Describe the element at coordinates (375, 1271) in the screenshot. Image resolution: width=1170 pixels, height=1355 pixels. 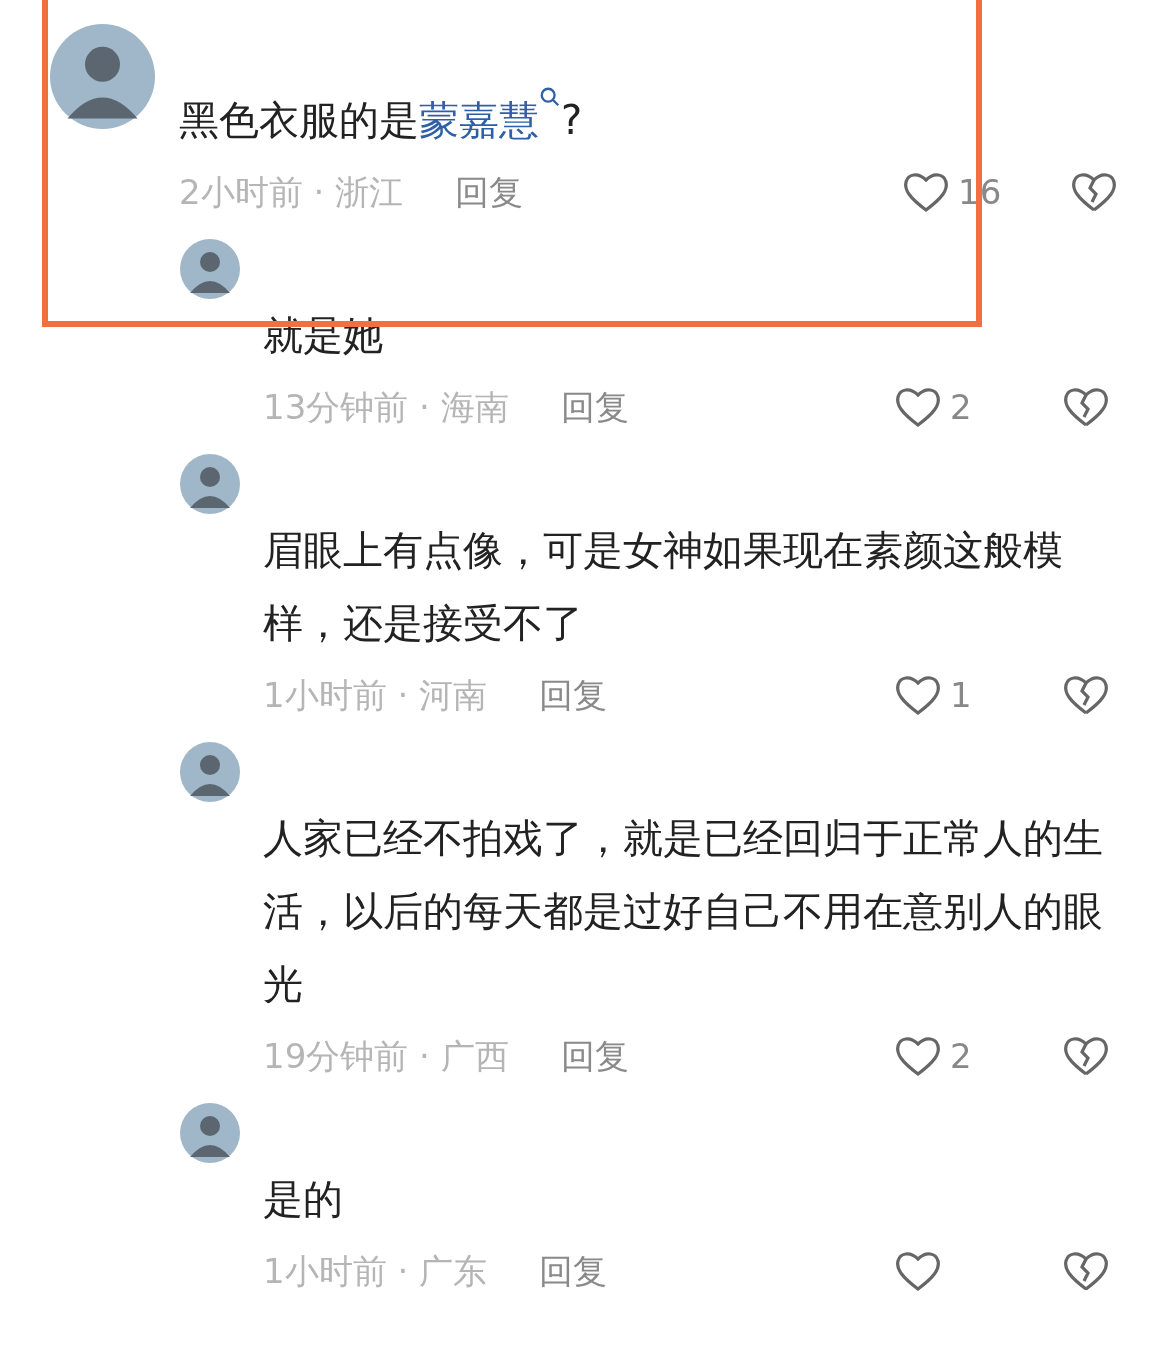
I see `comment-meta: 1小时前 · 广东` at that location.